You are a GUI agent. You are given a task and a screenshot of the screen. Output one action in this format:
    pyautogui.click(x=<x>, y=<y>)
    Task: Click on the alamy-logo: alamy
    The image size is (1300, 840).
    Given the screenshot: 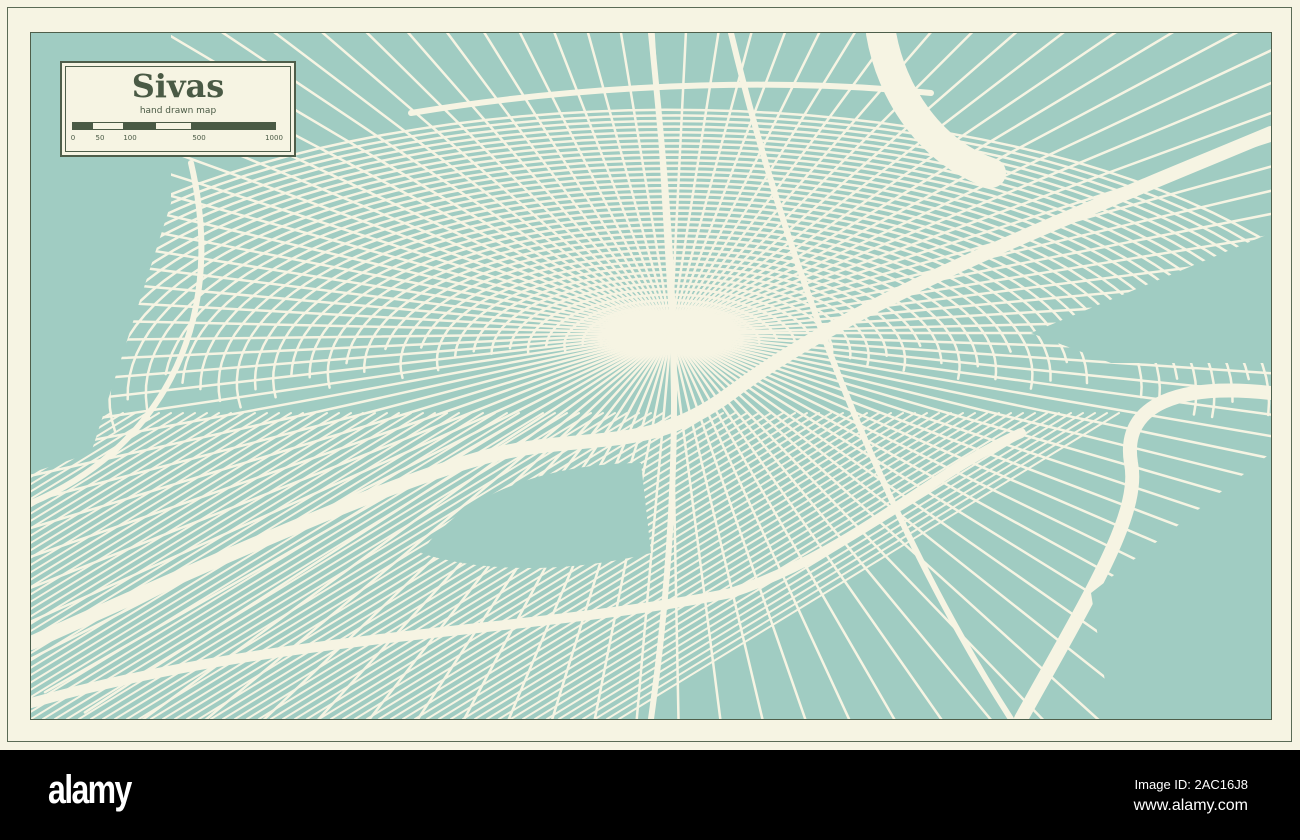 What is the action you would take?
    pyautogui.click(x=90, y=790)
    